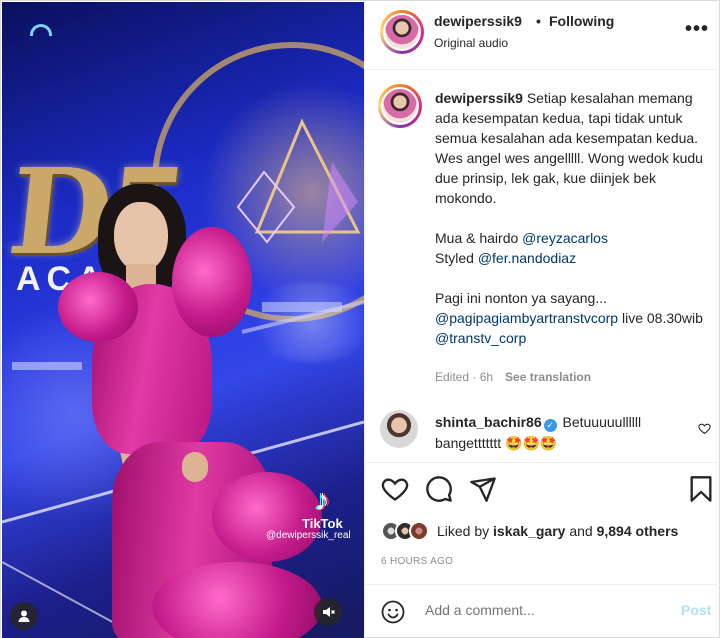 This screenshot has width=720, height=638. What do you see at coordinates (419, 531) in the screenshot?
I see `liker-avatar` at bounding box center [419, 531].